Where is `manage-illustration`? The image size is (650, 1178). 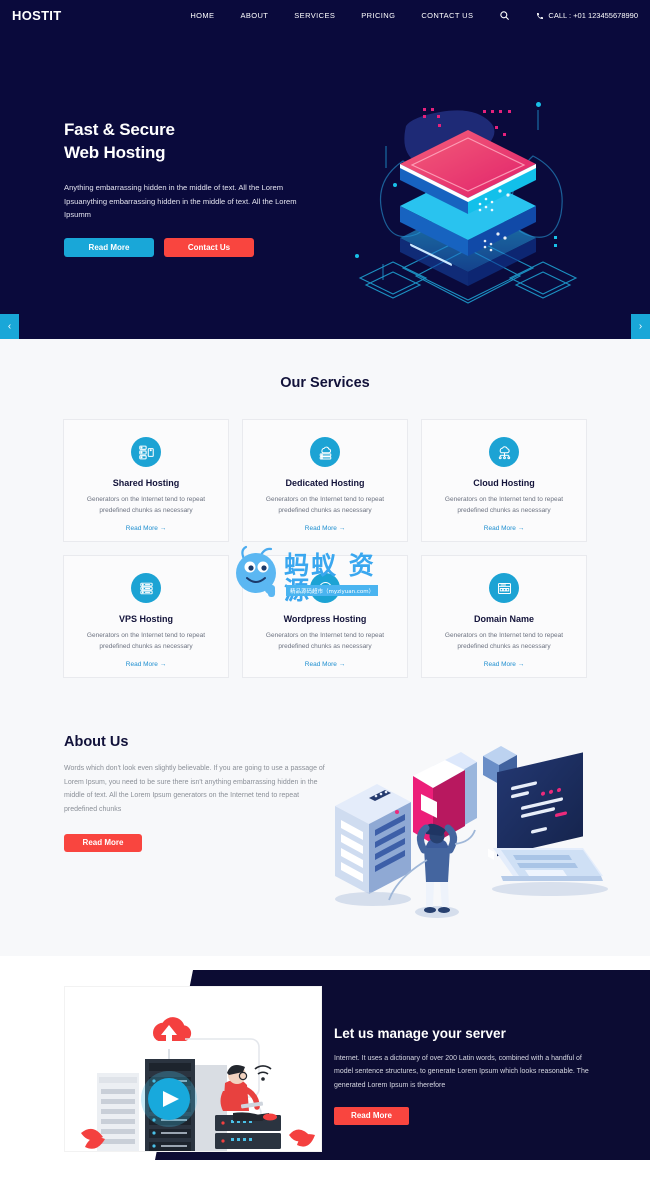 manage-illustration is located at coordinates (193, 1069).